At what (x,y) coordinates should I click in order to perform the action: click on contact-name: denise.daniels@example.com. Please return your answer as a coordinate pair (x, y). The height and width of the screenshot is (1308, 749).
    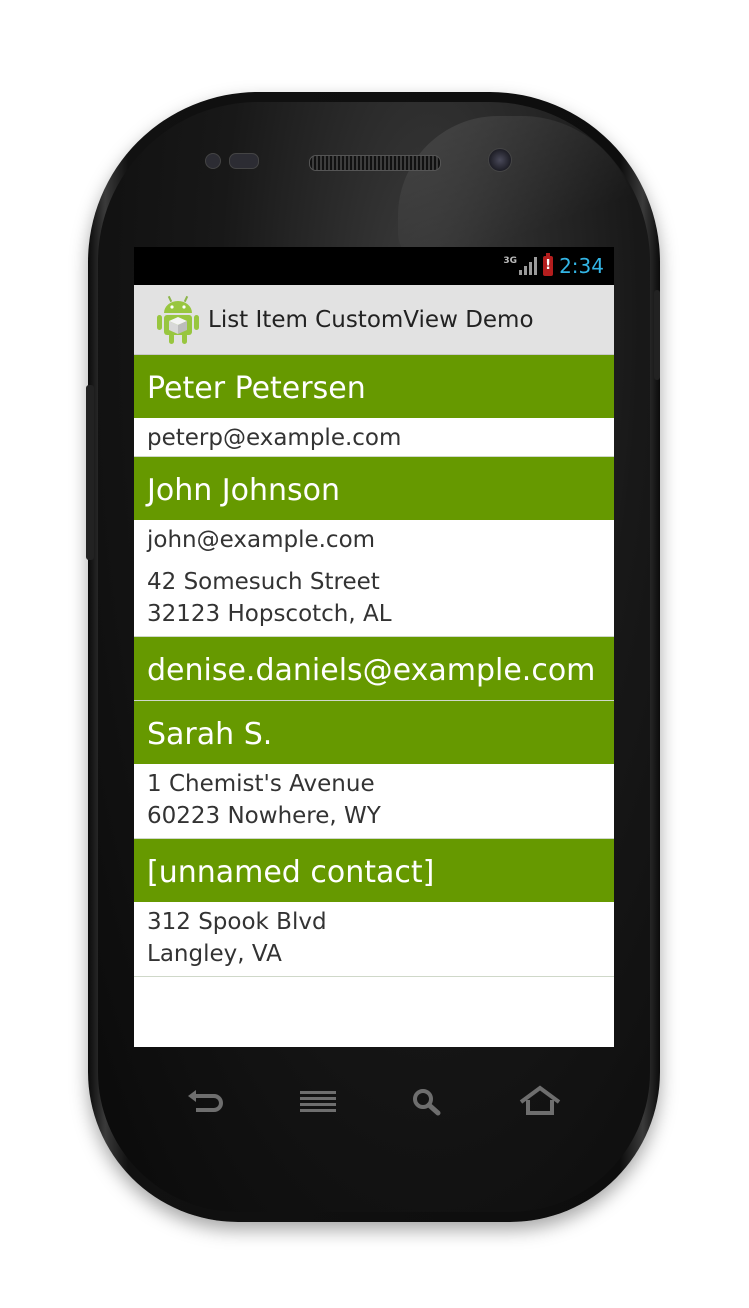
    Looking at the image, I should click on (374, 668).